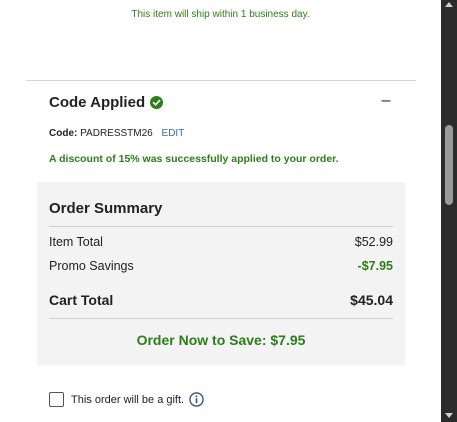 The image size is (457, 422). Describe the element at coordinates (56, 399) in the screenshot. I see `gift-checkbox` at that location.